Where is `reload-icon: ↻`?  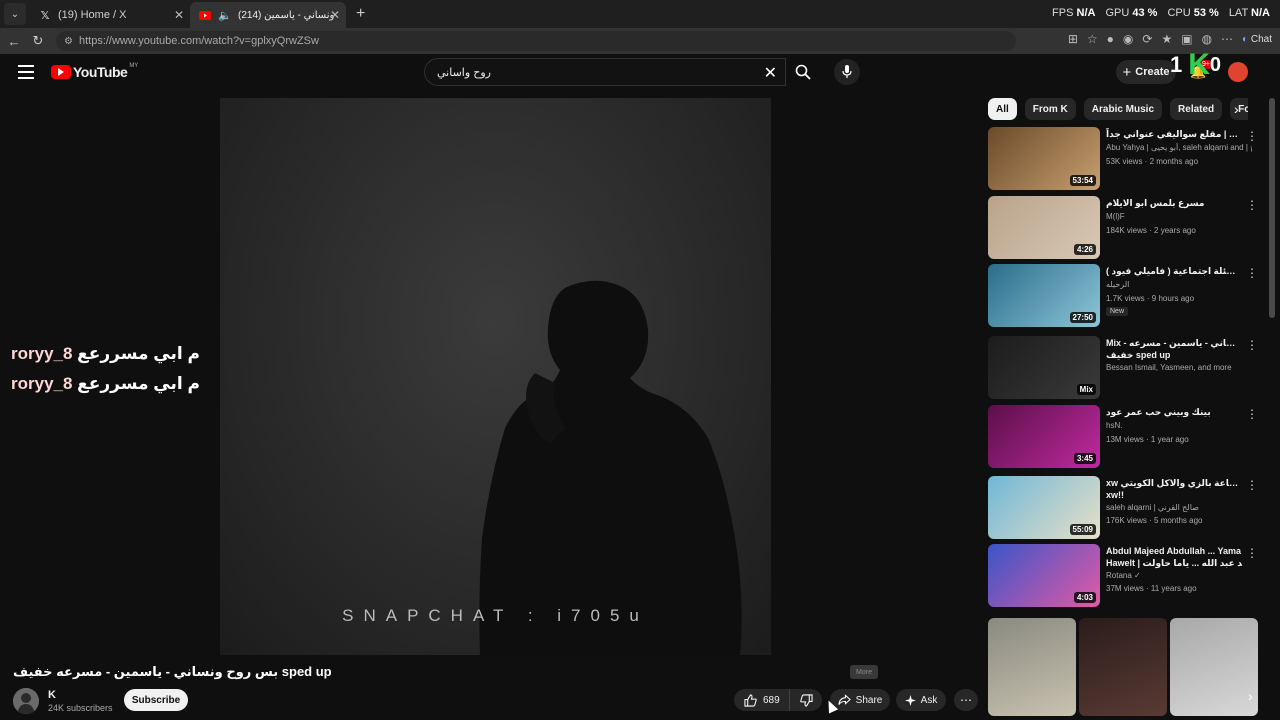 reload-icon: ↻ is located at coordinates (38, 41).